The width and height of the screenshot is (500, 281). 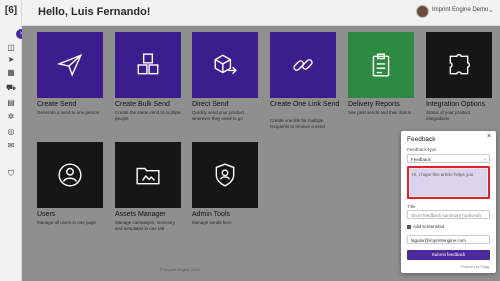 What do you see at coordinates (11, 146) in the screenshot?
I see `mail-icon: ✉` at bounding box center [11, 146].